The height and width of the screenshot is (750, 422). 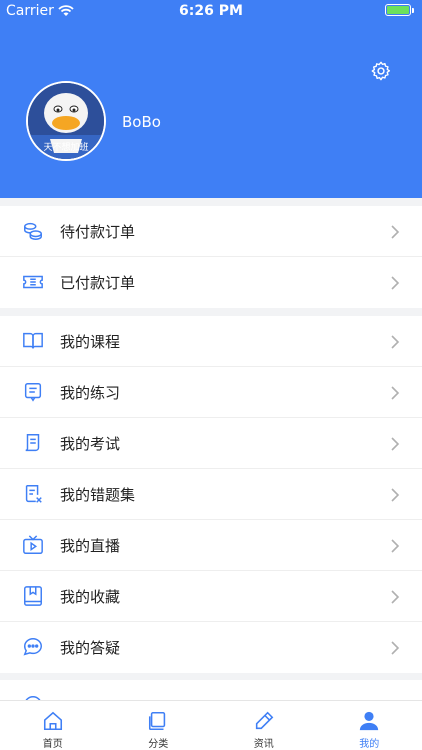 I want to click on tab-news: 资讯, so click(x=264, y=725).